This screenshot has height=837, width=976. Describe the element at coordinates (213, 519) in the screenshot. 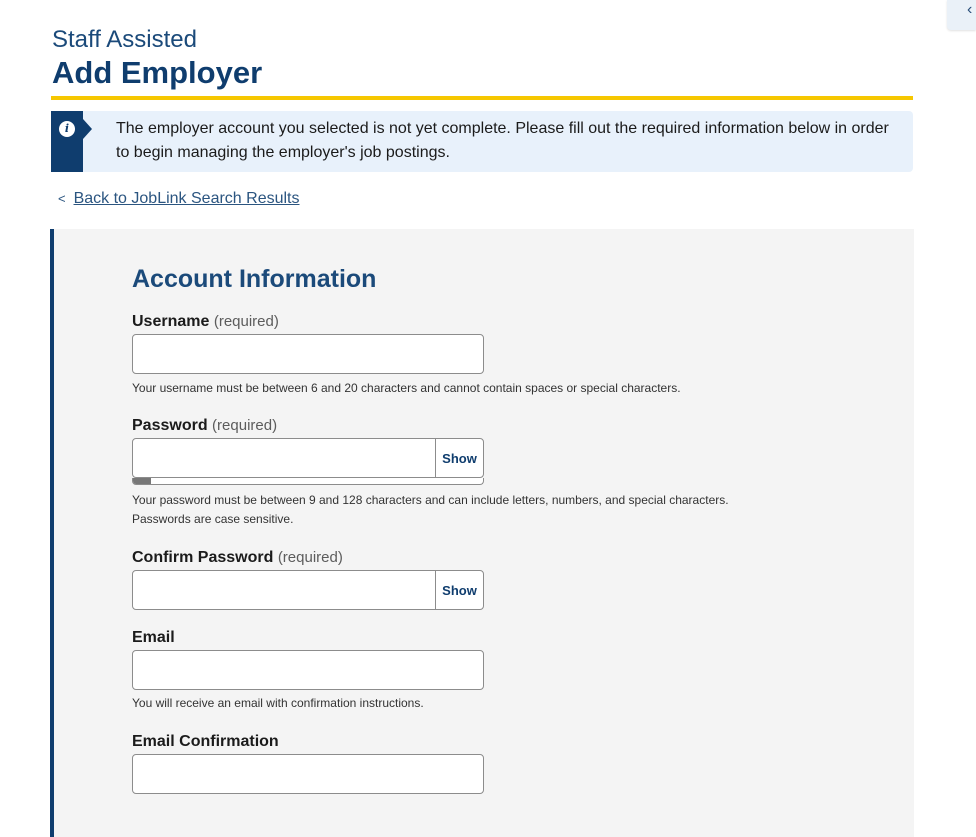

I see `password-help-line-2: Passwords are case sensitive.` at that location.